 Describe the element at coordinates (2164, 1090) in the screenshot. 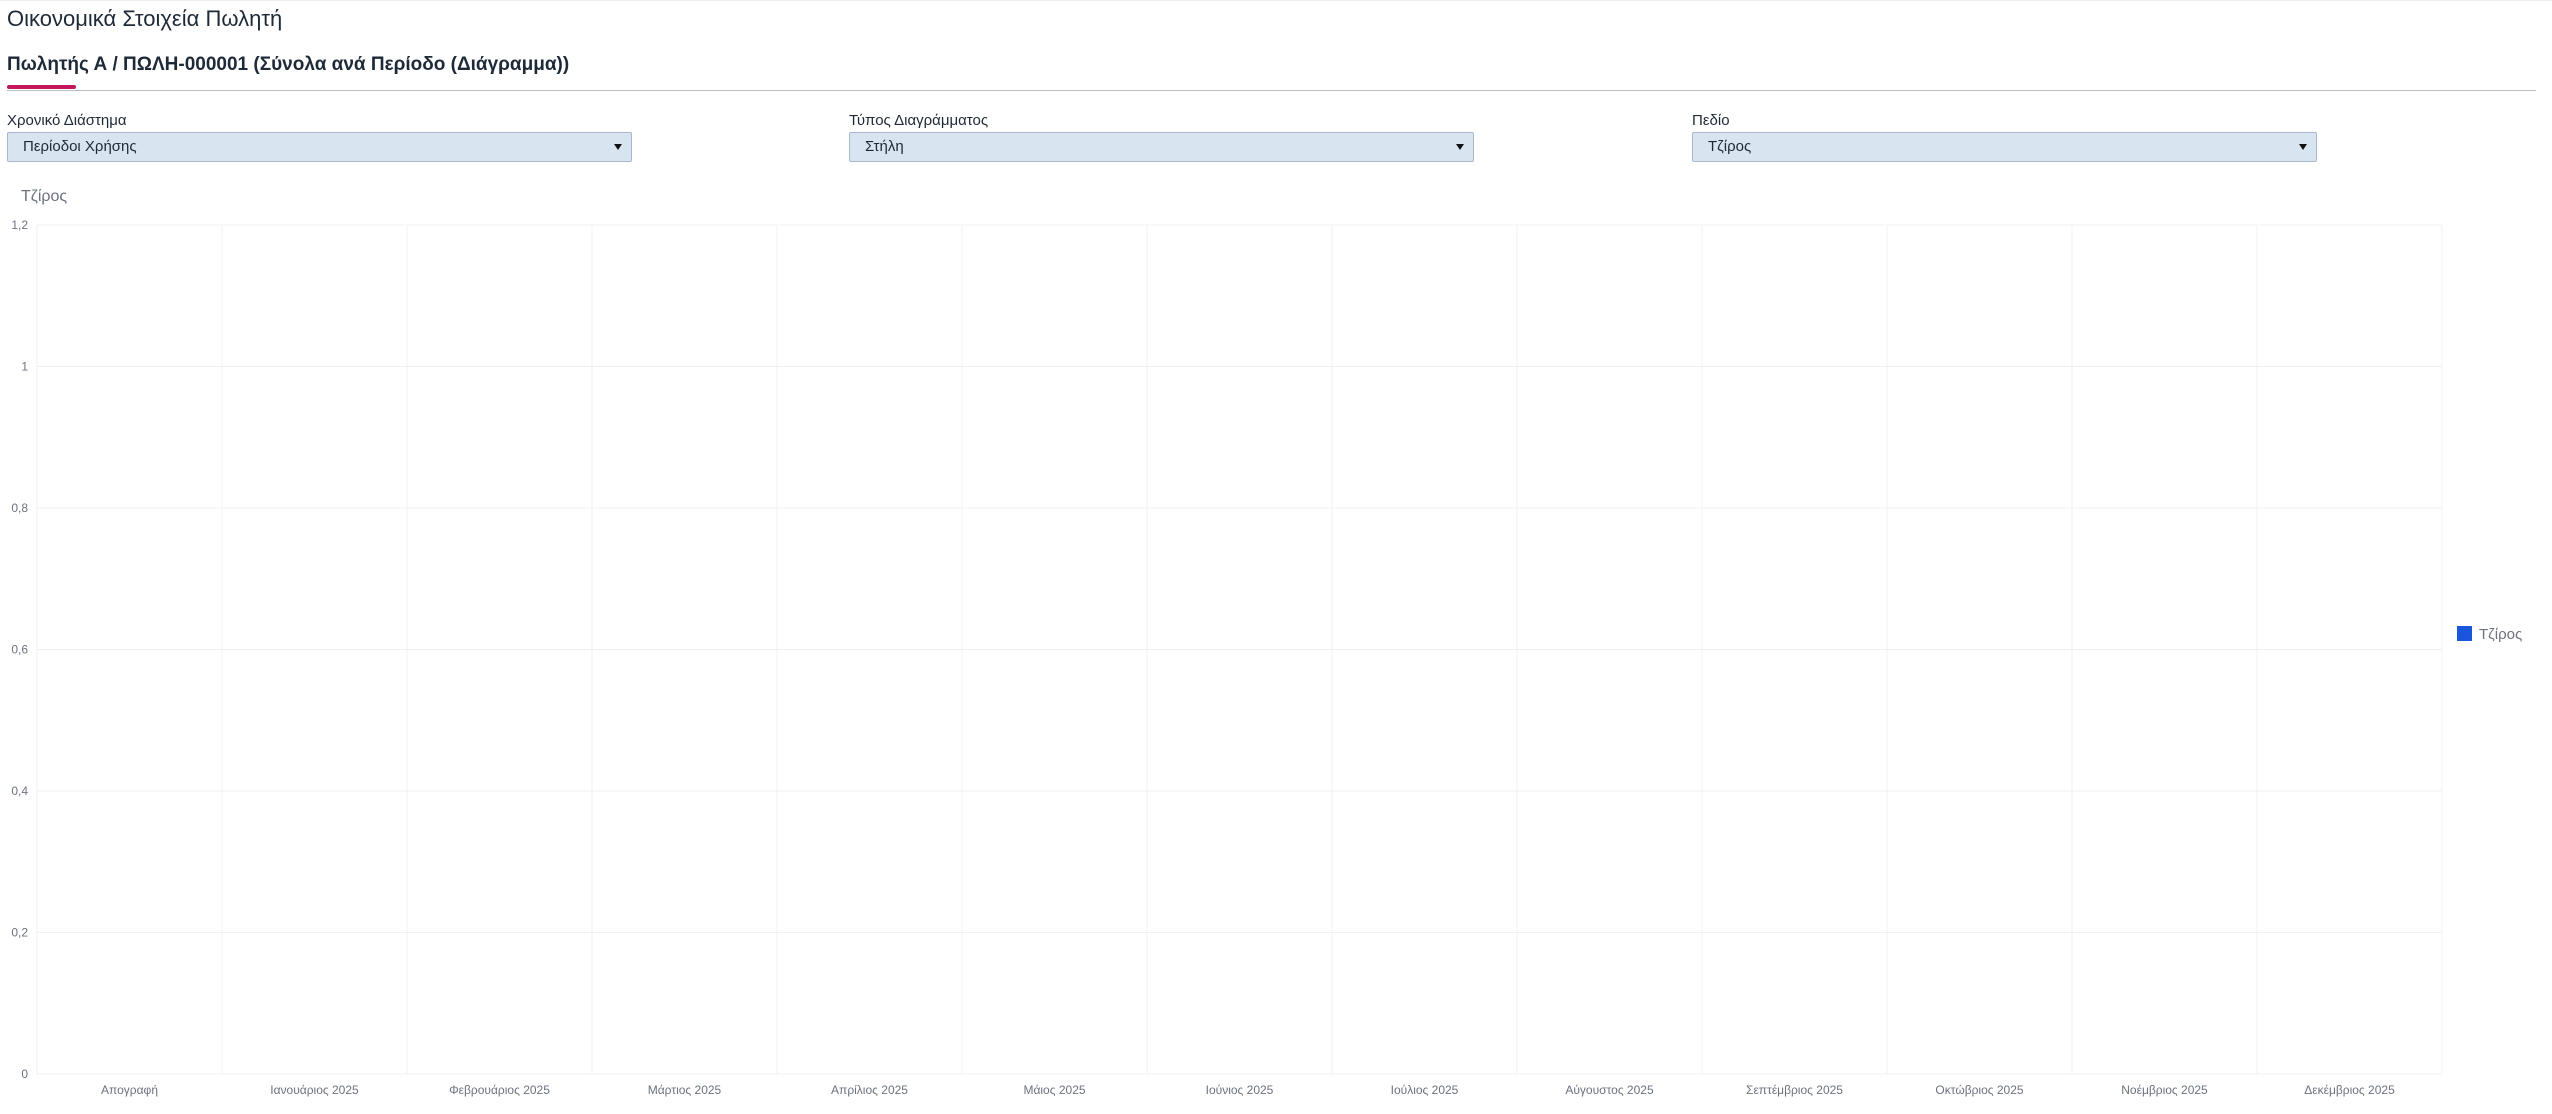

I see `x-tick-label: Νοέμβριος 2025` at that location.